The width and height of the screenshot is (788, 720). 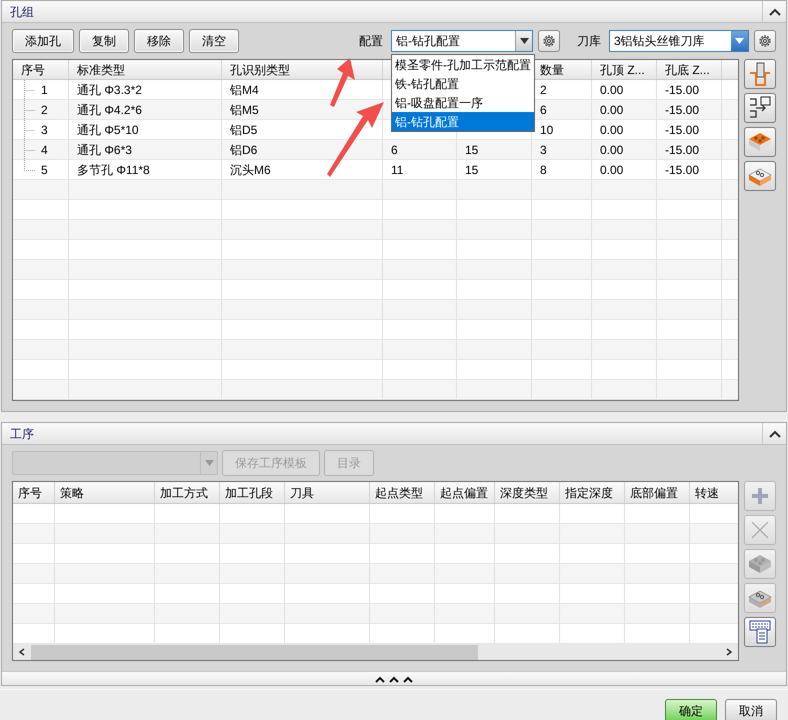 What do you see at coordinates (589, 493) in the screenshot?
I see `column-header: 指定深度` at bounding box center [589, 493].